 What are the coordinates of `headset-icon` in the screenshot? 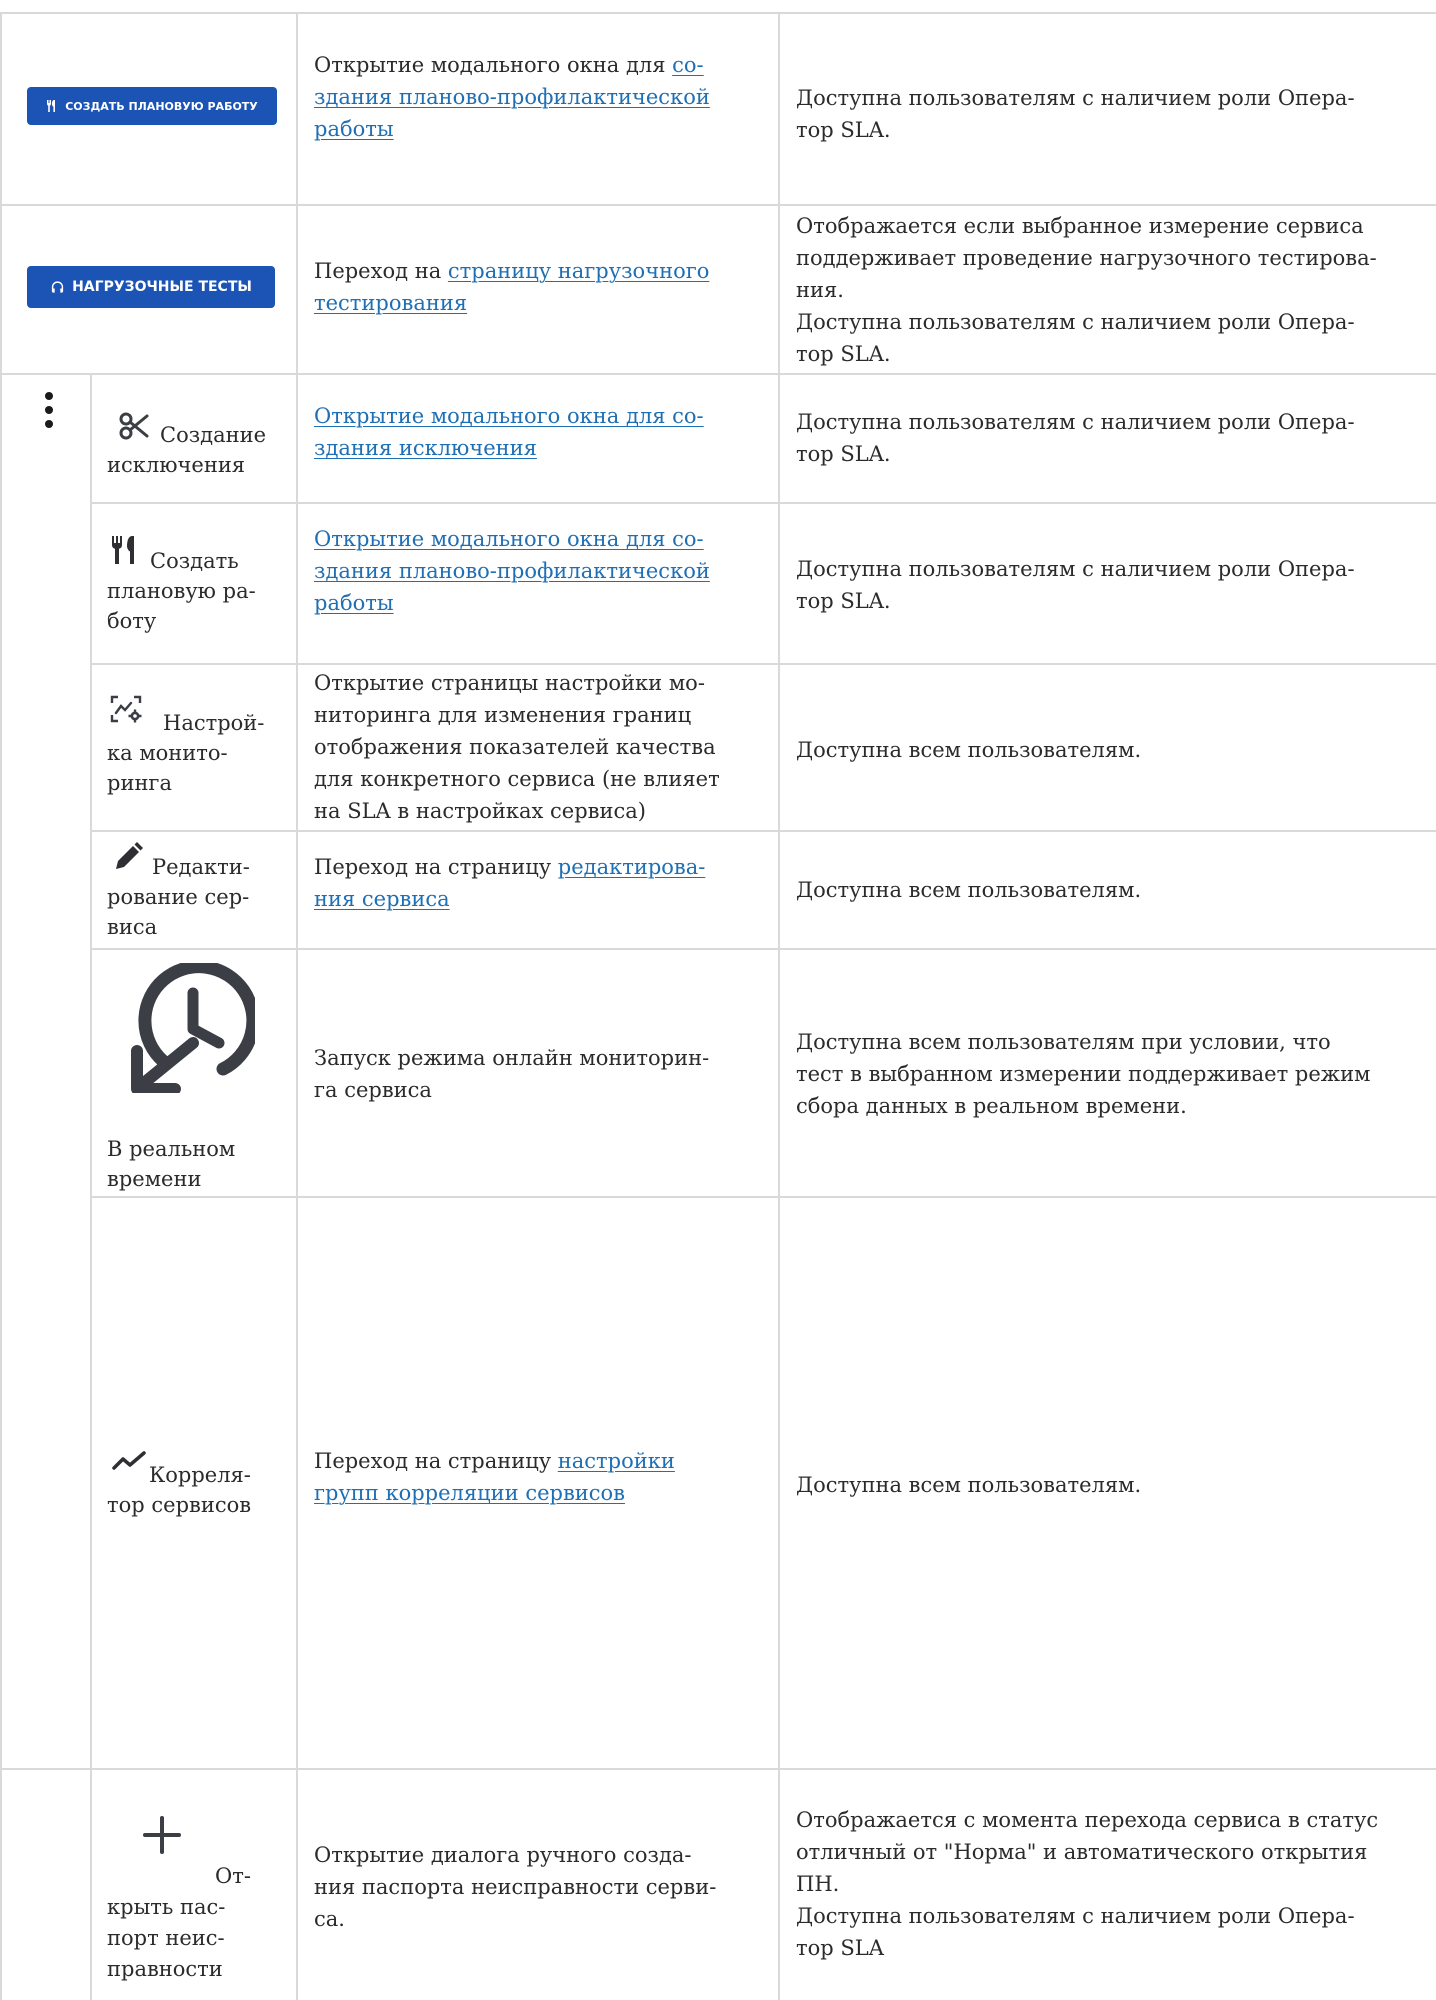 It's located at (57, 286).